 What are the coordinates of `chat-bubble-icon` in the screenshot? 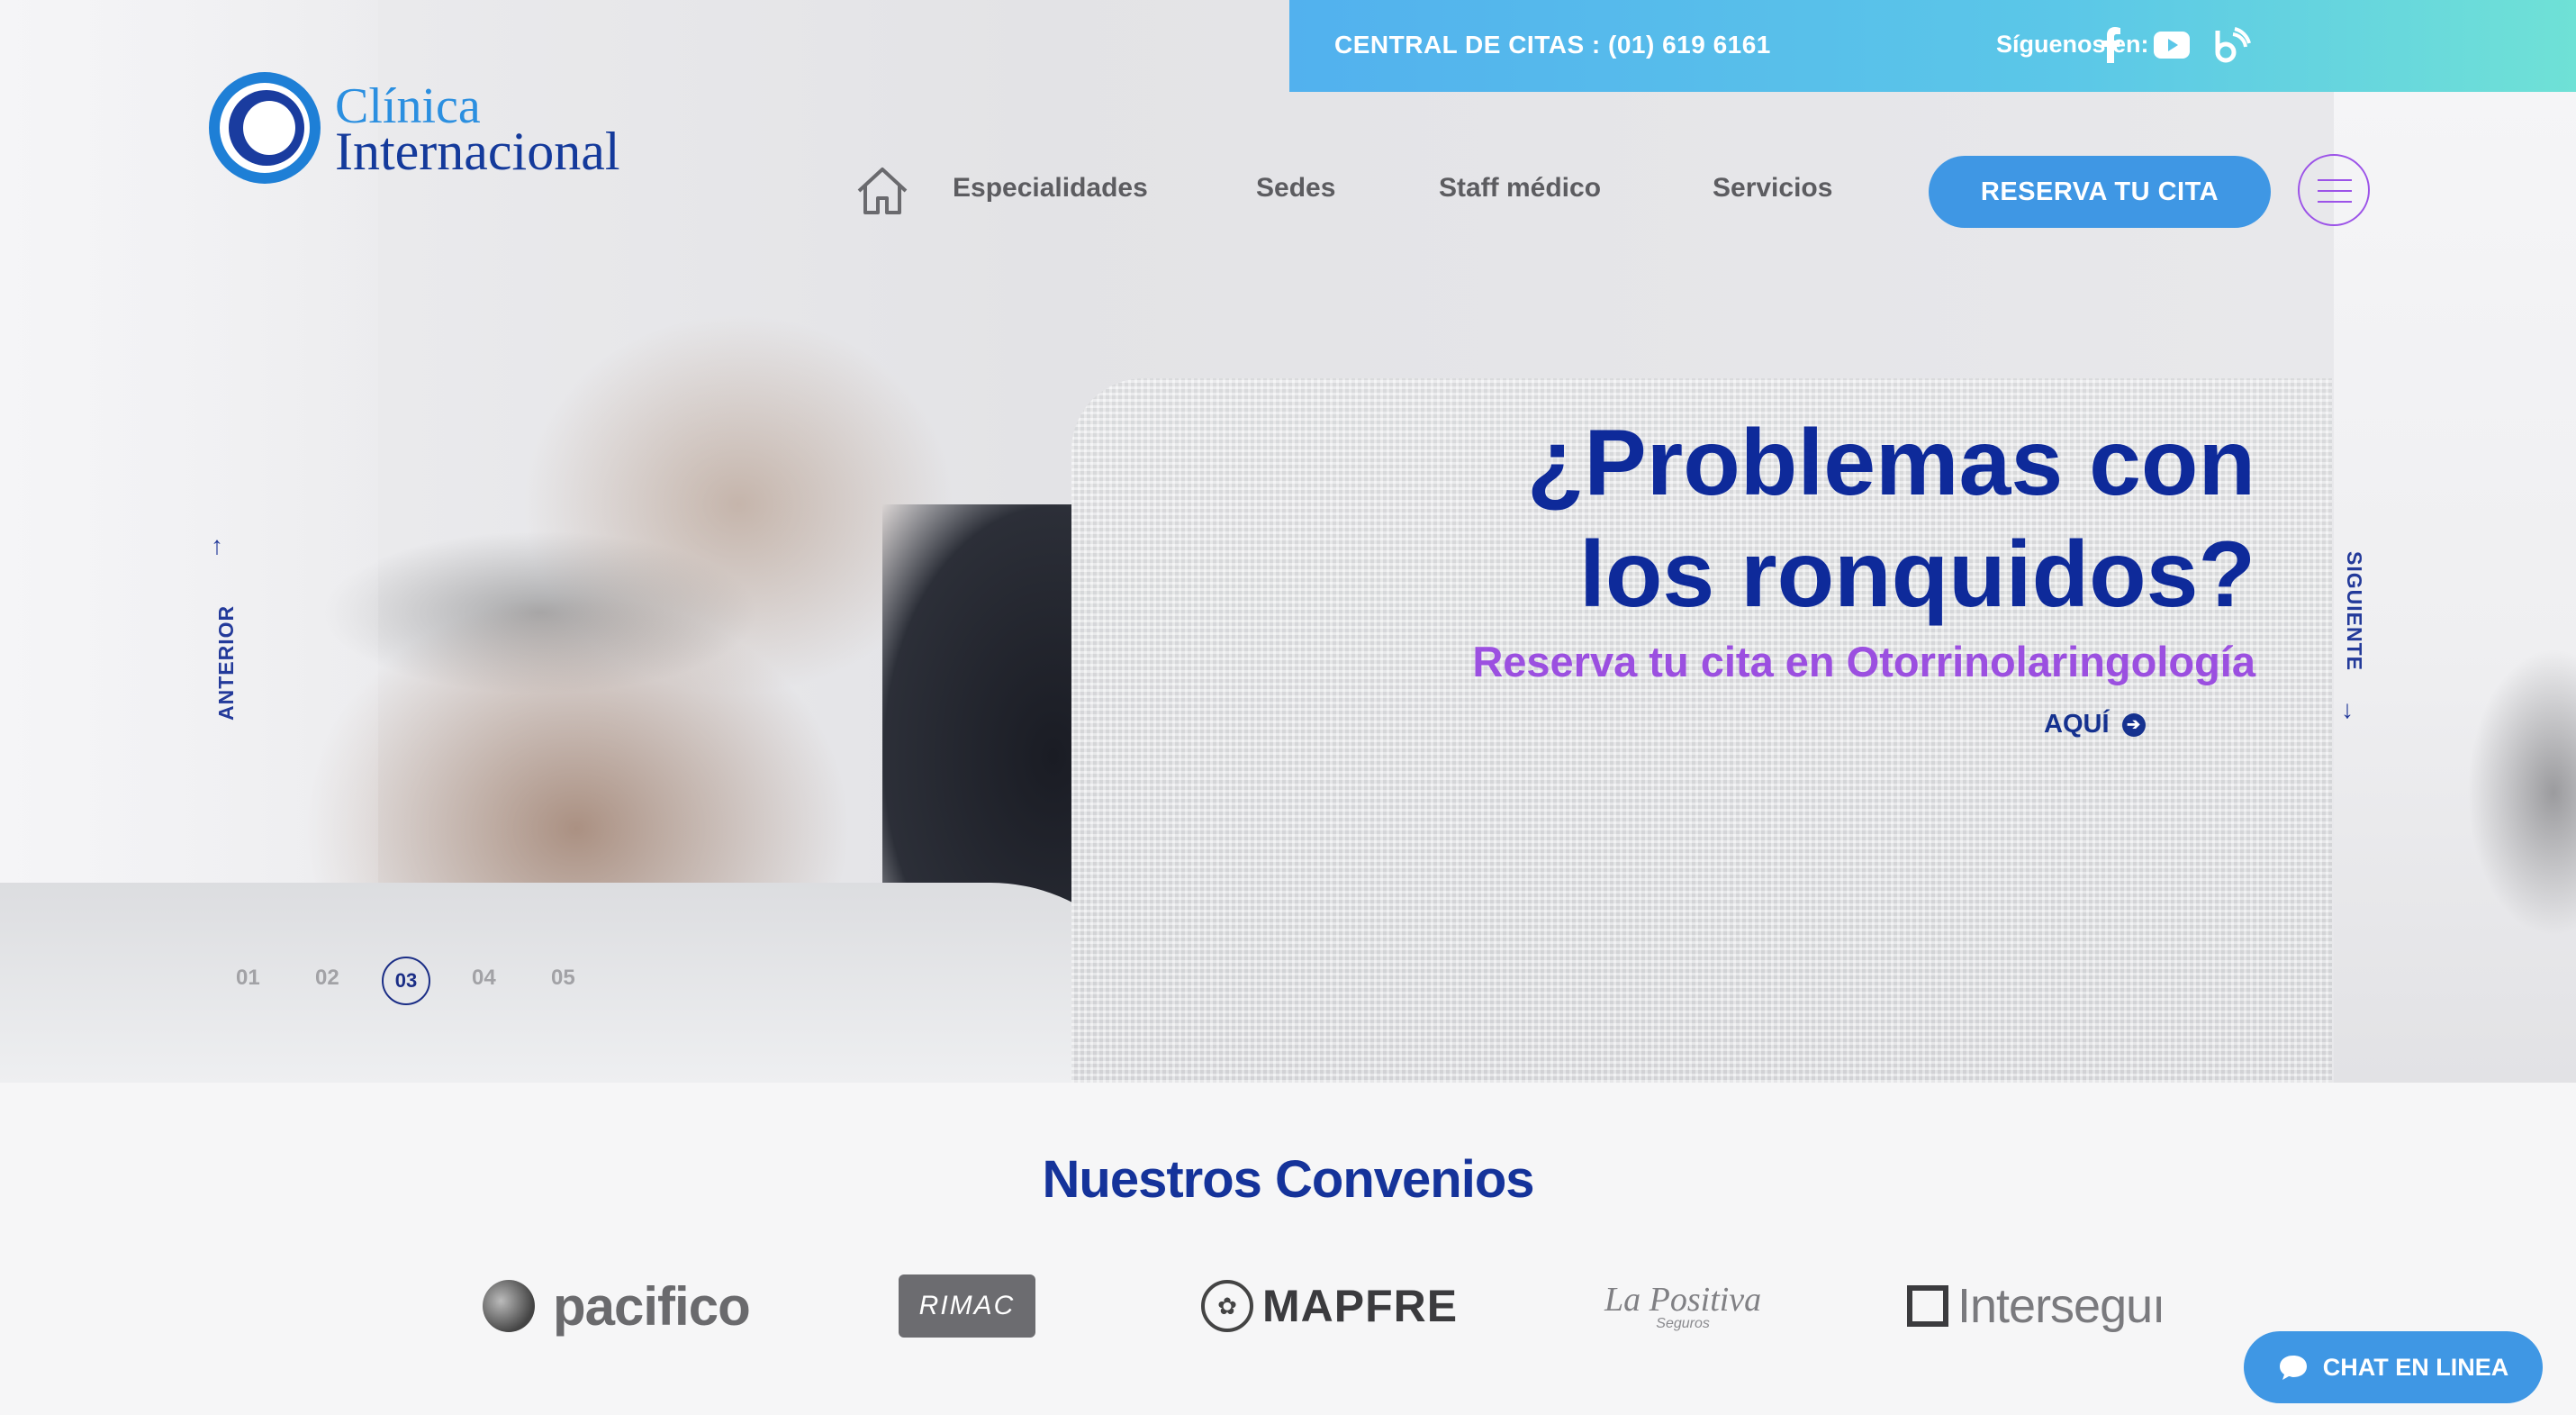 It's located at (2293, 1368).